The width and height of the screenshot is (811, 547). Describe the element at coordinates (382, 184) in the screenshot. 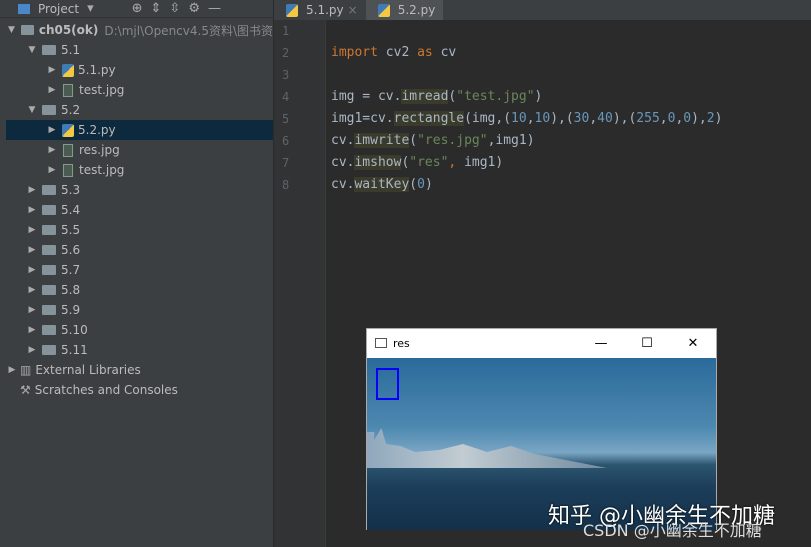

I see `code-line: cv.waitKey(0)` at that location.